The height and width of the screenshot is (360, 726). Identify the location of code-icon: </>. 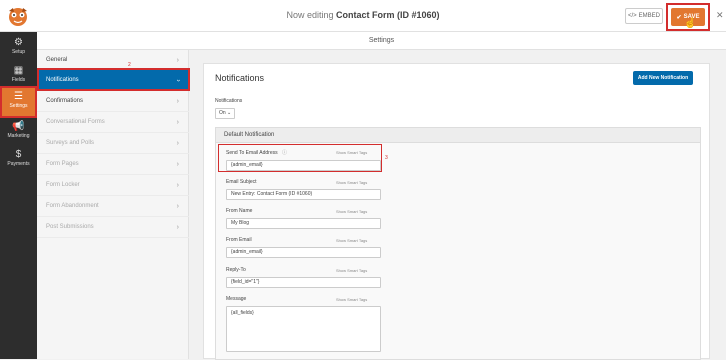
(632, 16).